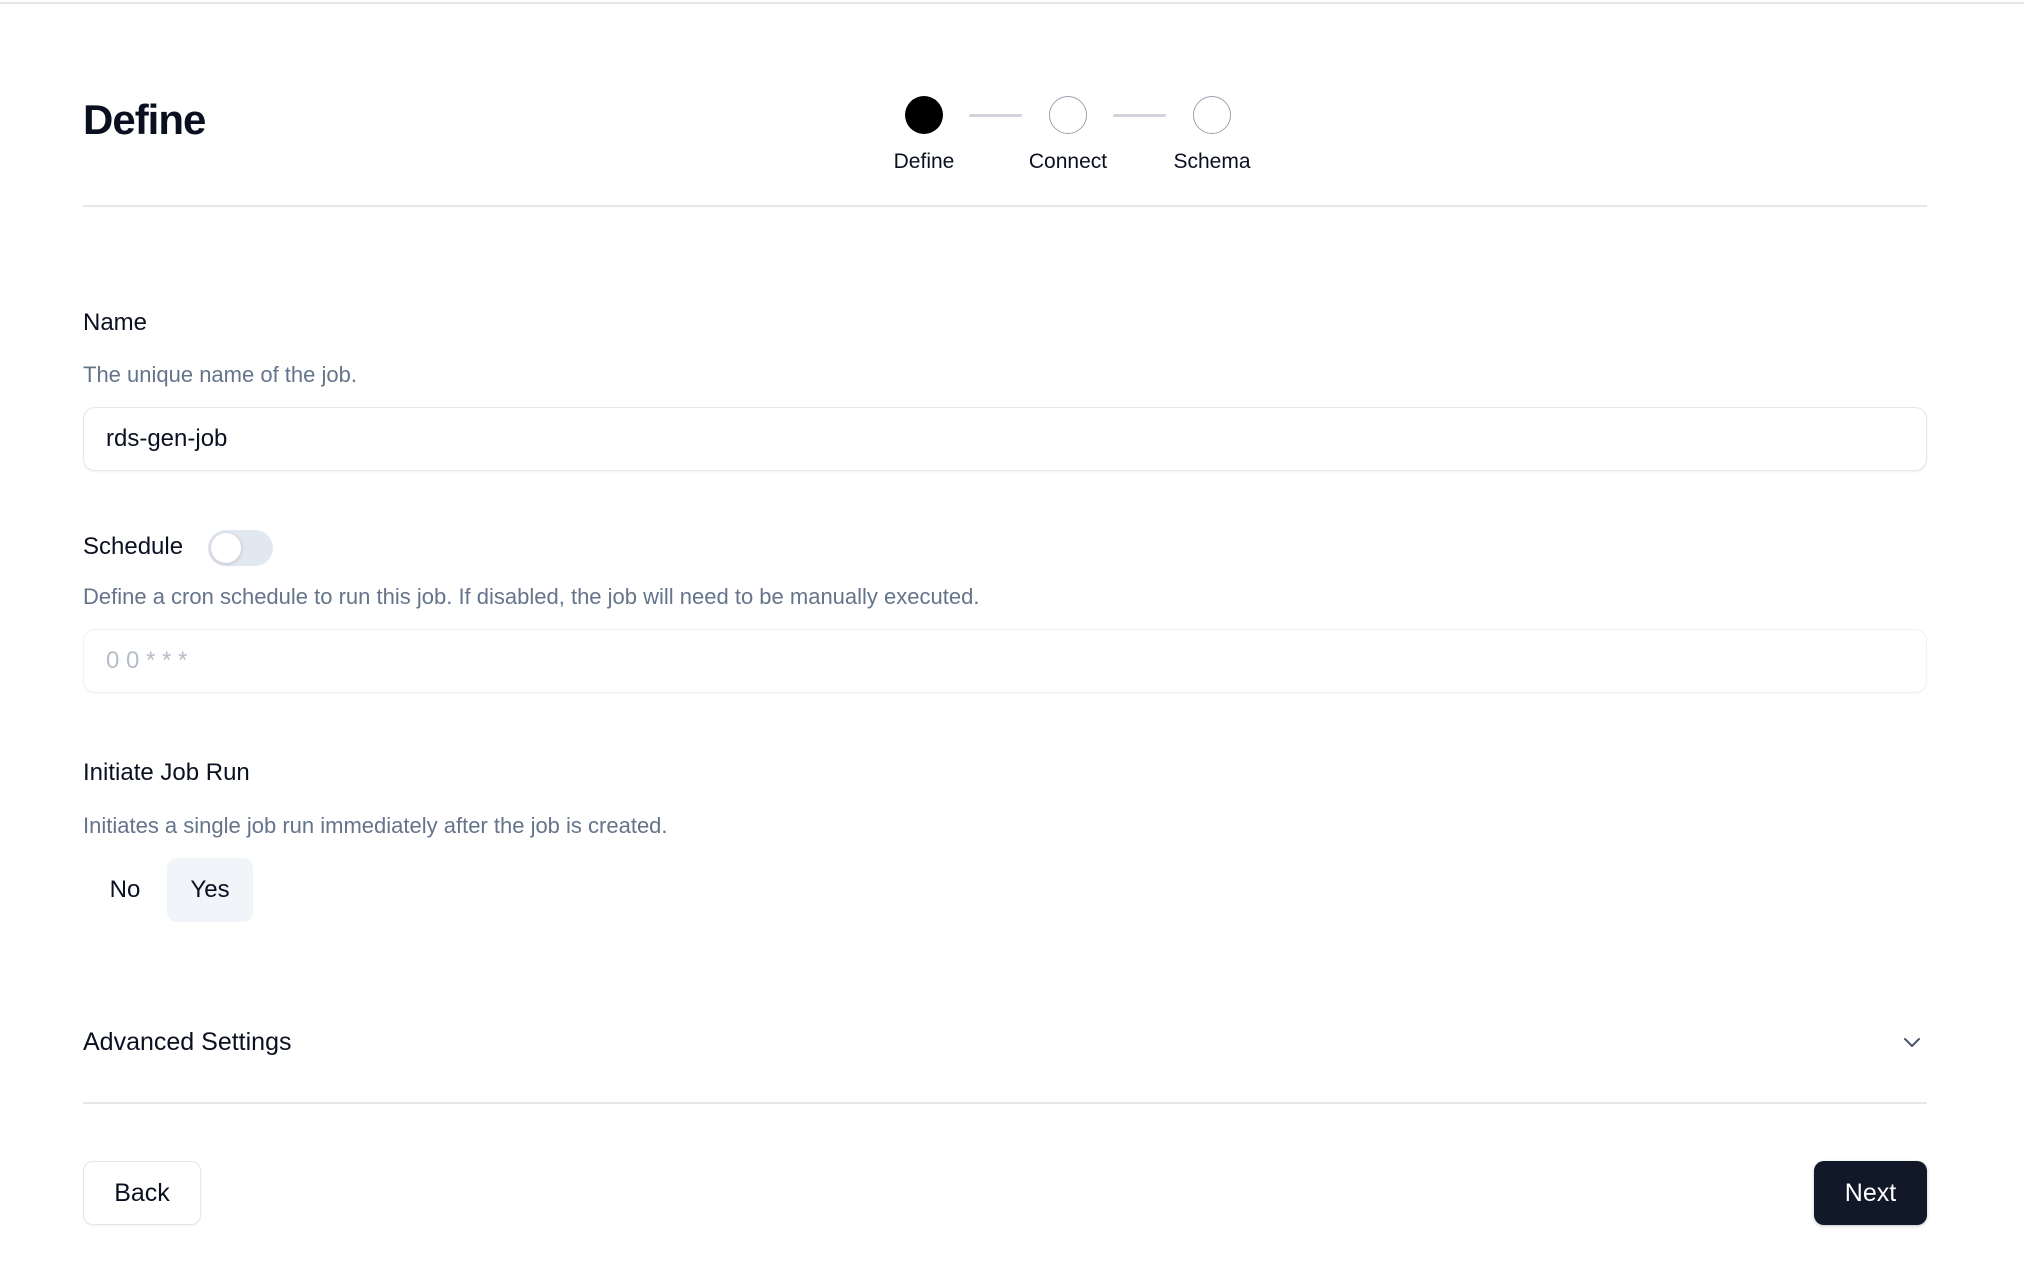 The width and height of the screenshot is (2024, 1274). What do you see at coordinates (1005, 1043) in the screenshot?
I see `advanced-settings-accordion: Advanced Settings` at bounding box center [1005, 1043].